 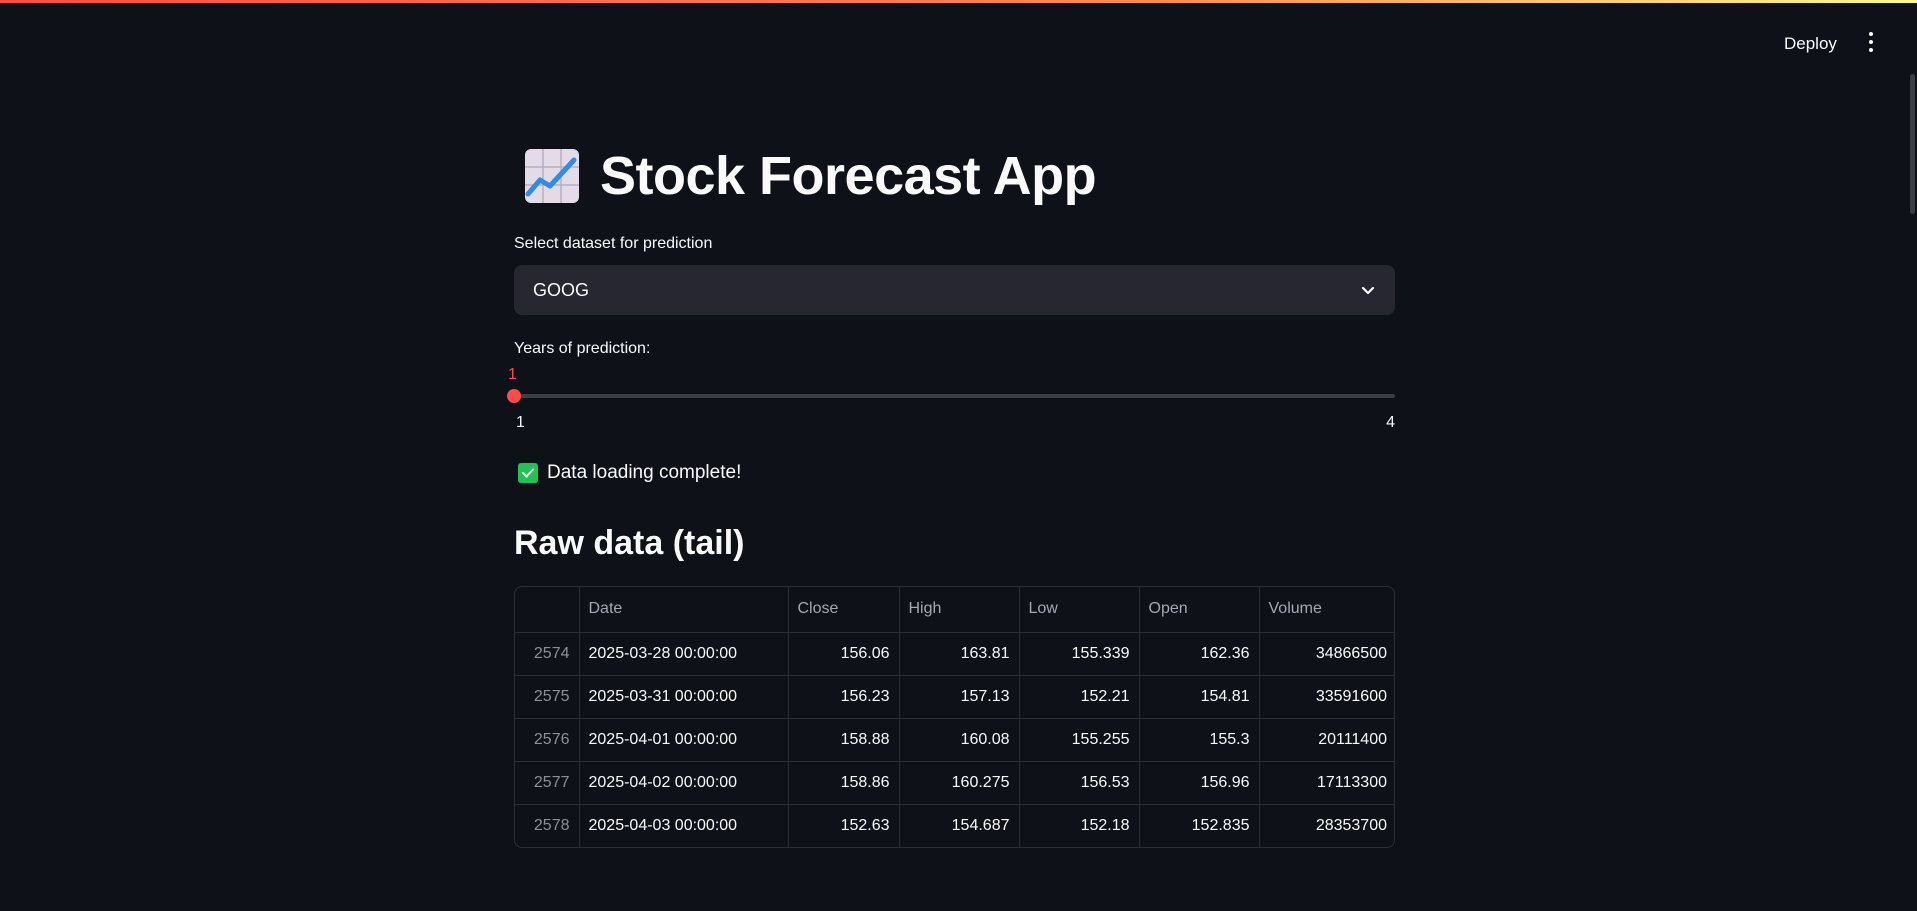 What do you see at coordinates (684, 654) in the screenshot?
I see `table-cell: 2025-03-28 00:00:00` at bounding box center [684, 654].